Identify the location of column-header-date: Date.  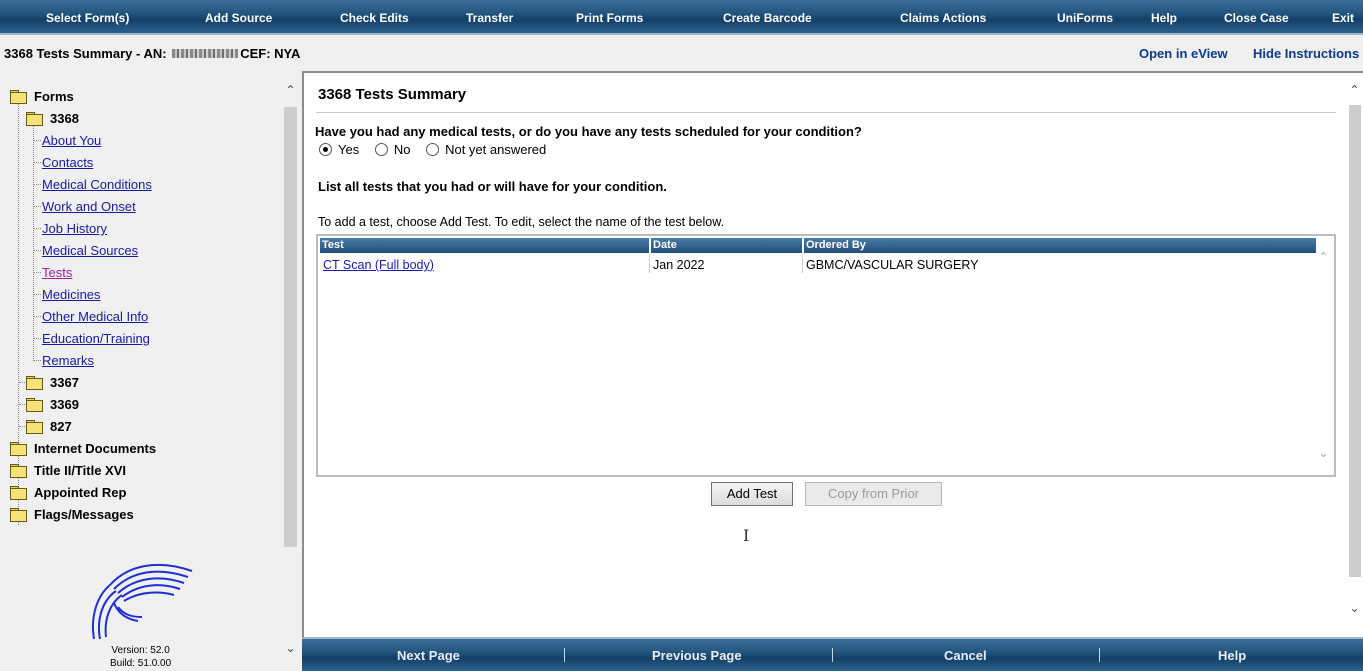
(665, 245).